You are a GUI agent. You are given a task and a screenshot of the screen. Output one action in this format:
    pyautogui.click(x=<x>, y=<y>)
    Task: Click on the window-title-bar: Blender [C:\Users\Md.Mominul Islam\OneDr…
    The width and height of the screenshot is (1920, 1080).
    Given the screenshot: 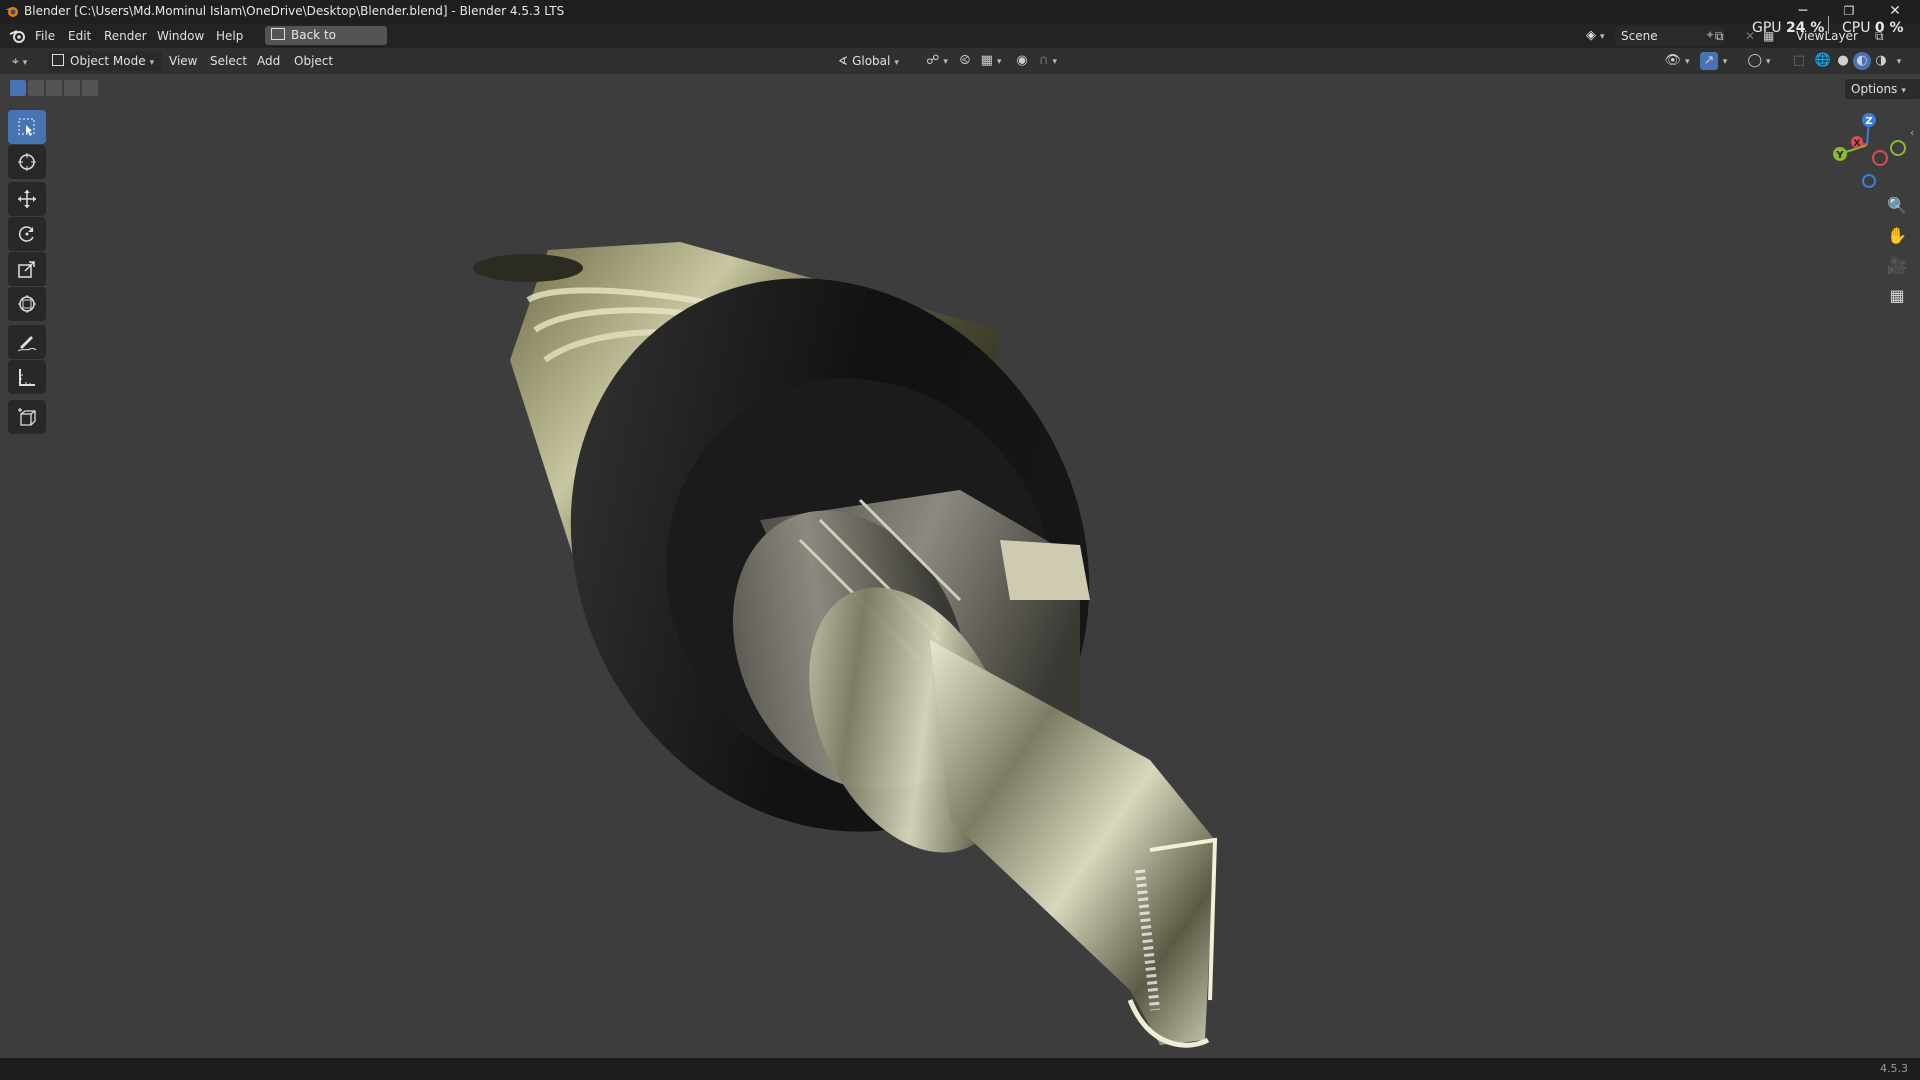 What is the action you would take?
    pyautogui.click(x=960, y=12)
    